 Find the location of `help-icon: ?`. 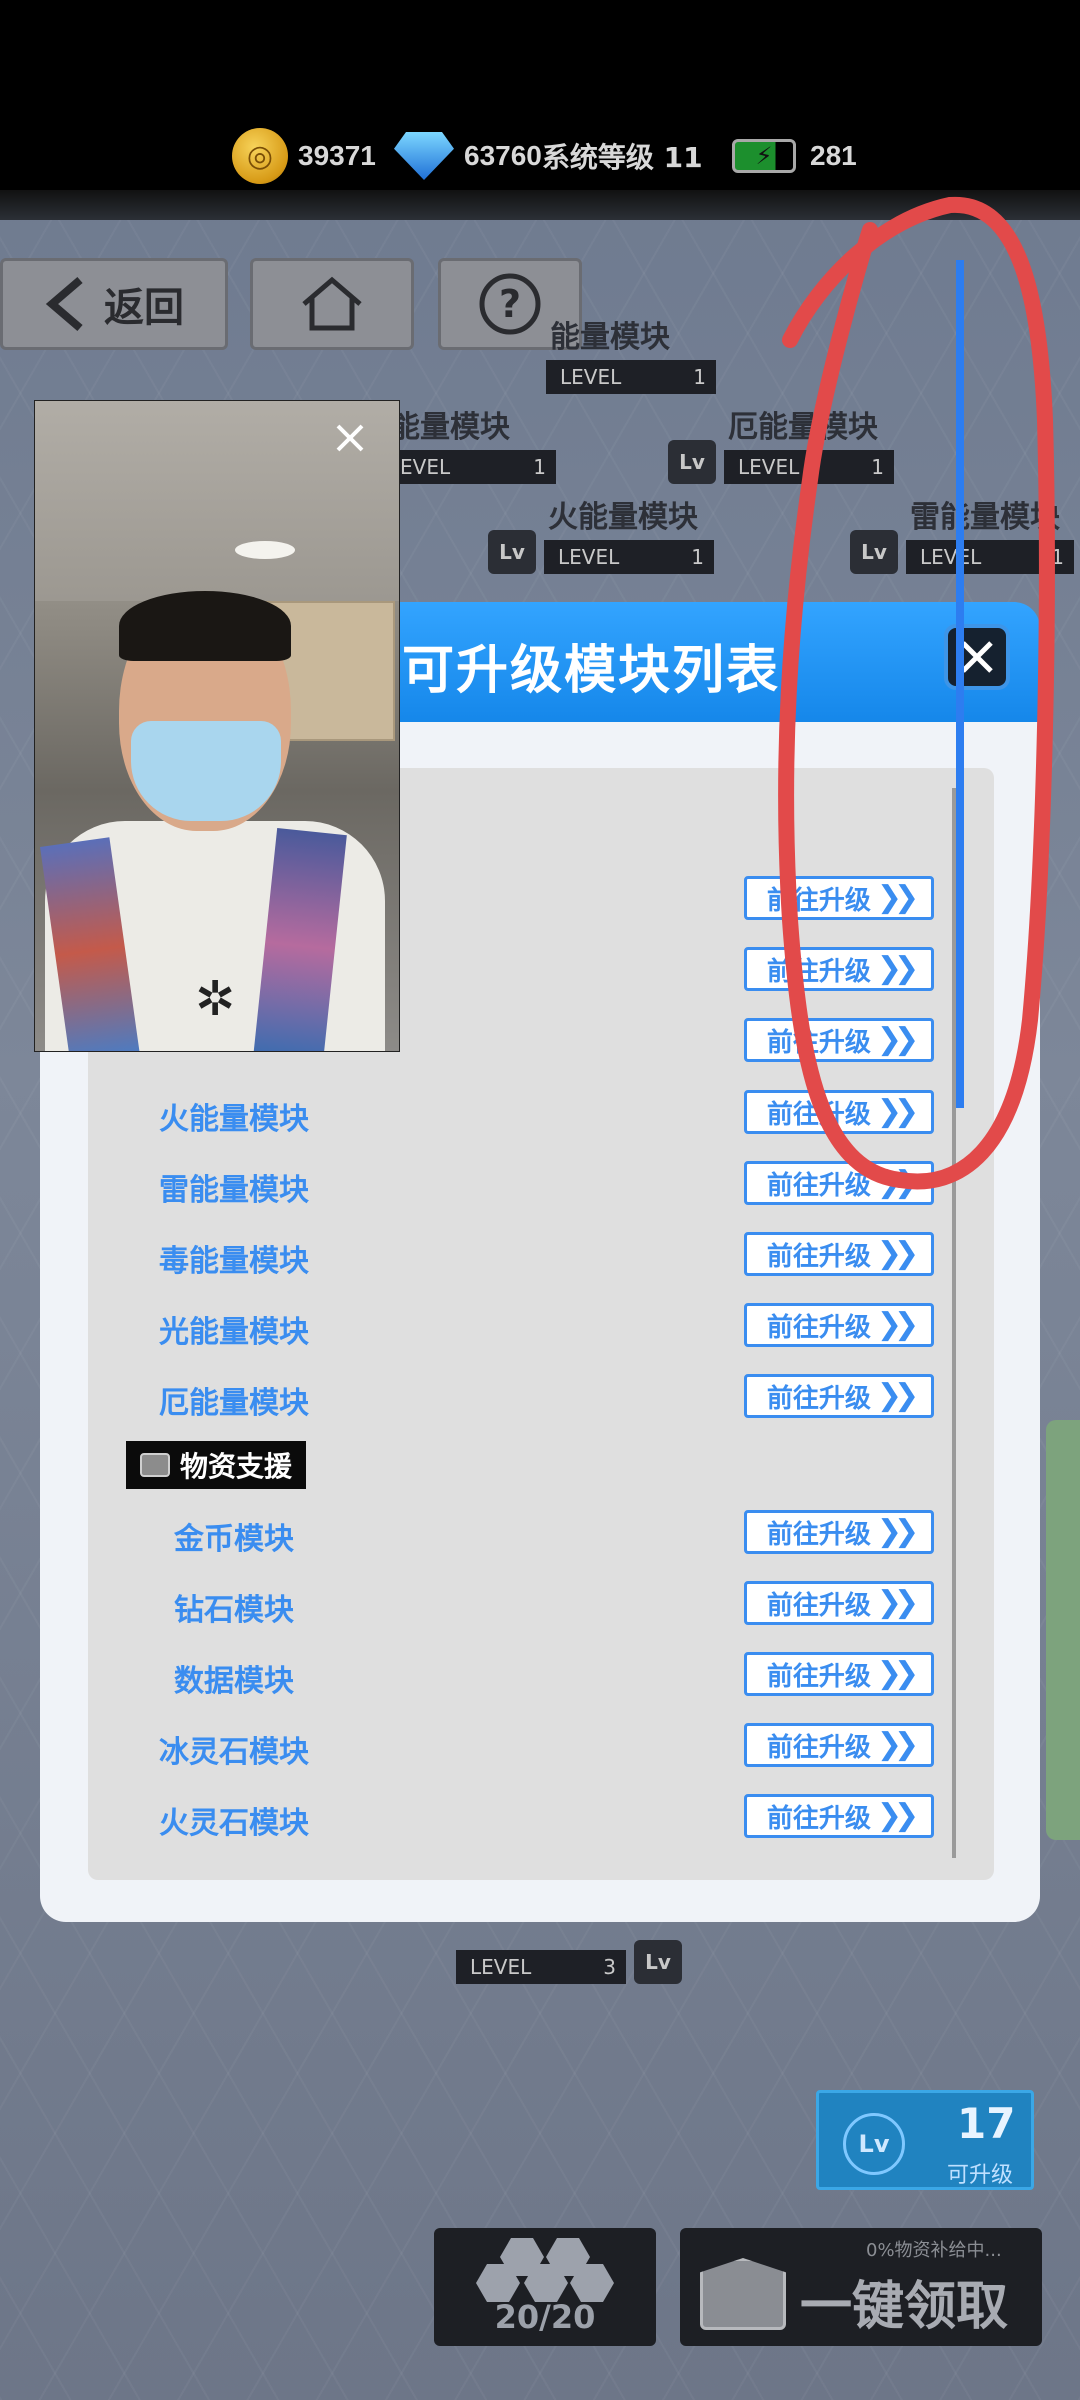

help-icon: ? is located at coordinates (510, 304).